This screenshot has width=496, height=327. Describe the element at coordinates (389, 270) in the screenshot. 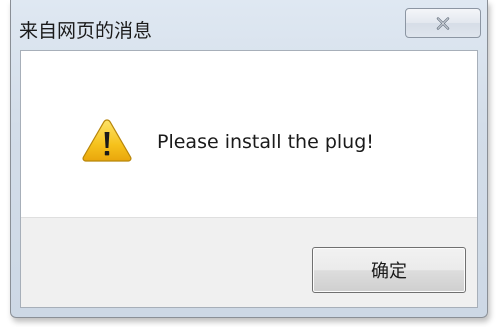

I see `ok-button: 确定` at that location.